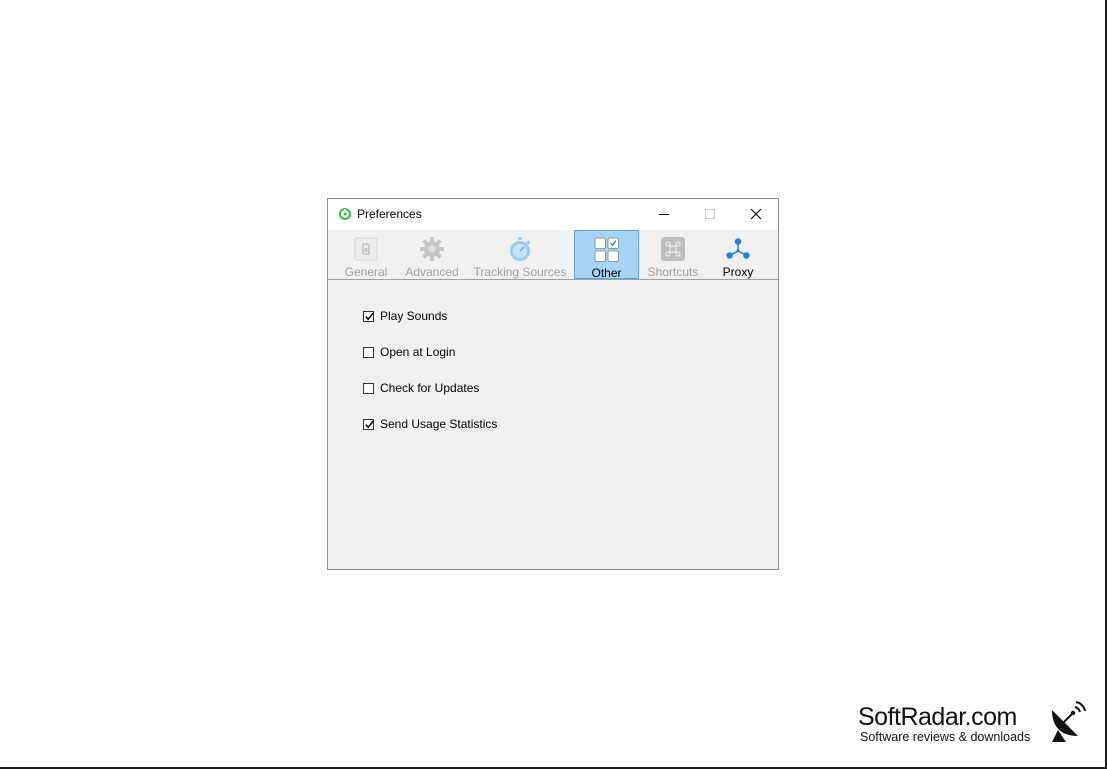 The height and width of the screenshot is (769, 1107). I want to click on play-sounds-checkbox, so click(368, 316).